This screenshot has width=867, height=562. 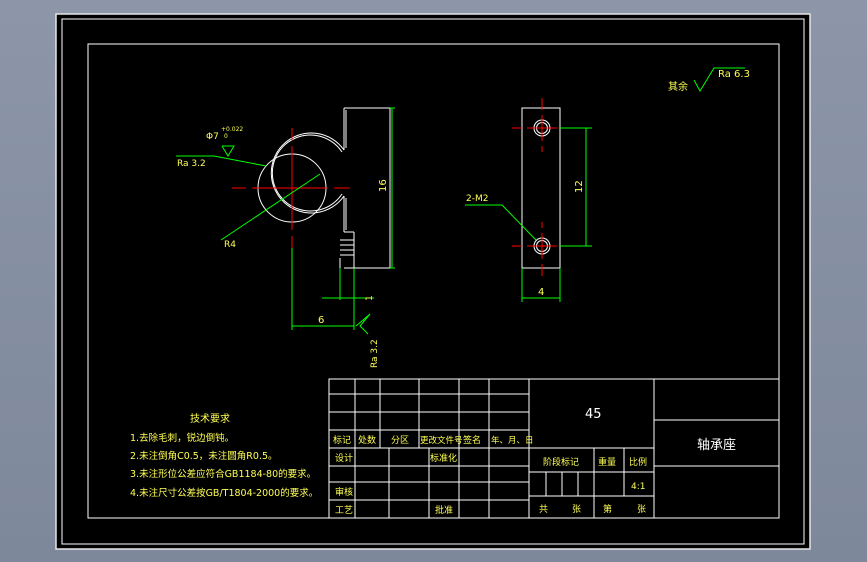 I want to click on label-approve: 批准, so click(x=444, y=510).